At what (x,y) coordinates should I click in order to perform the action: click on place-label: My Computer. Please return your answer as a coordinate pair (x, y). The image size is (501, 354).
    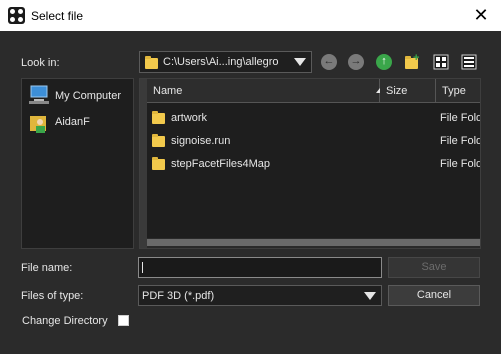
    Looking at the image, I should click on (88, 96).